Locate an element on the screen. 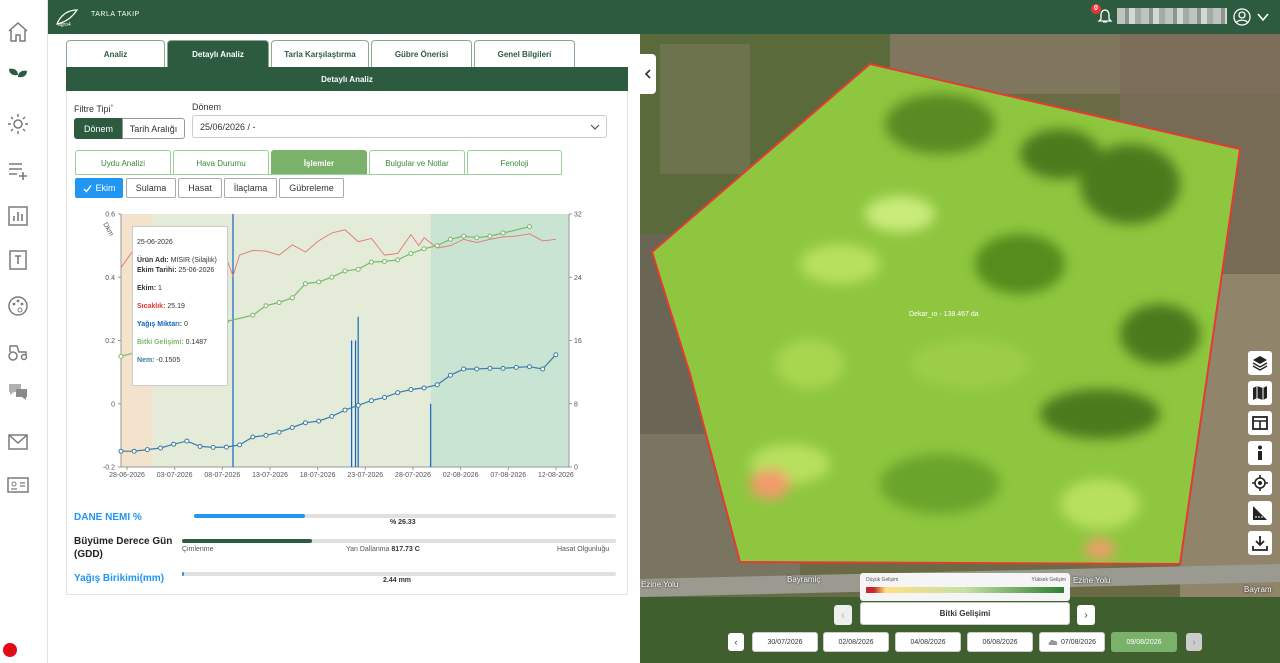 This screenshot has width=1280, height=663. period-select: 25/06/2026 / - is located at coordinates (399, 126).